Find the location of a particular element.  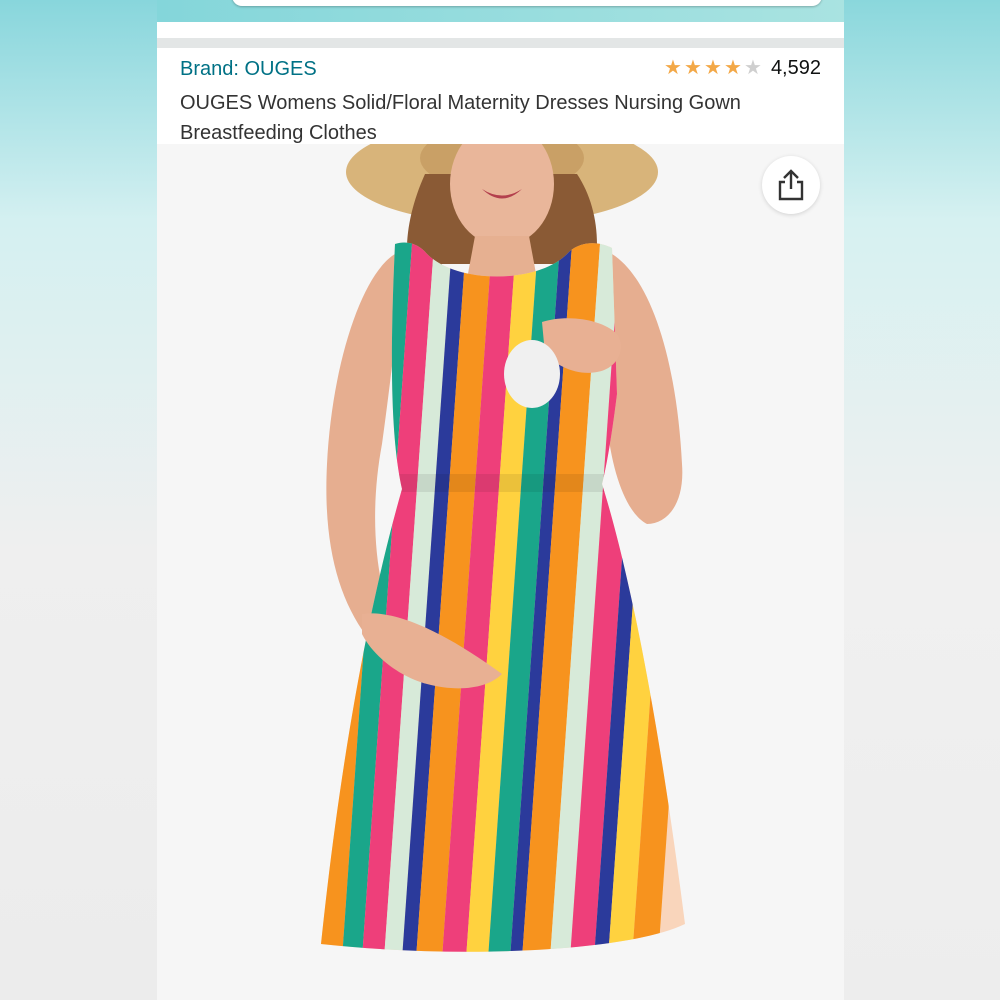

rating-summary: ★ ★ ★ ★ ★ 4,592 is located at coordinates (742, 68).